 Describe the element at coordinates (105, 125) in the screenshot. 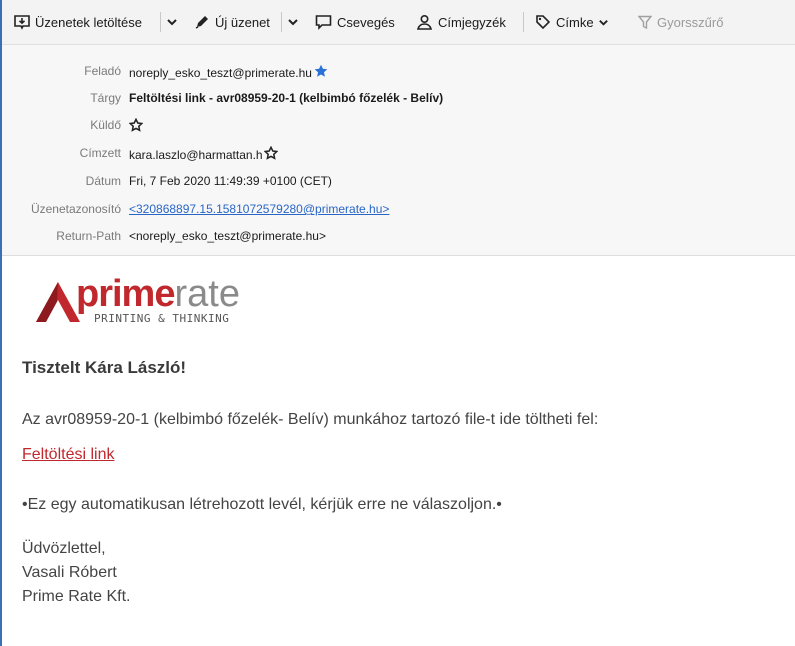

I see `sender-label: Küldő` at that location.